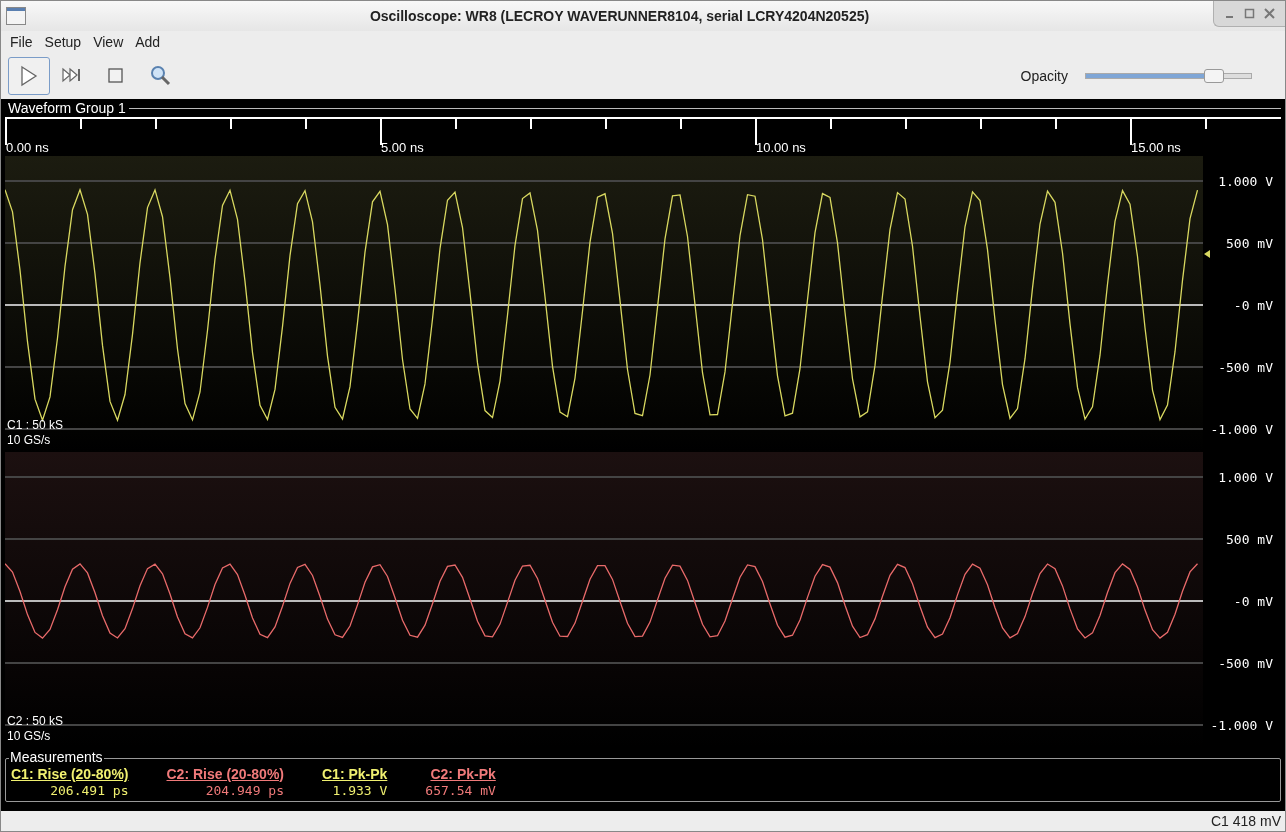 This screenshot has height=832, width=1286. I want to click on opacity-label: Opacity, so click(1044, 76).